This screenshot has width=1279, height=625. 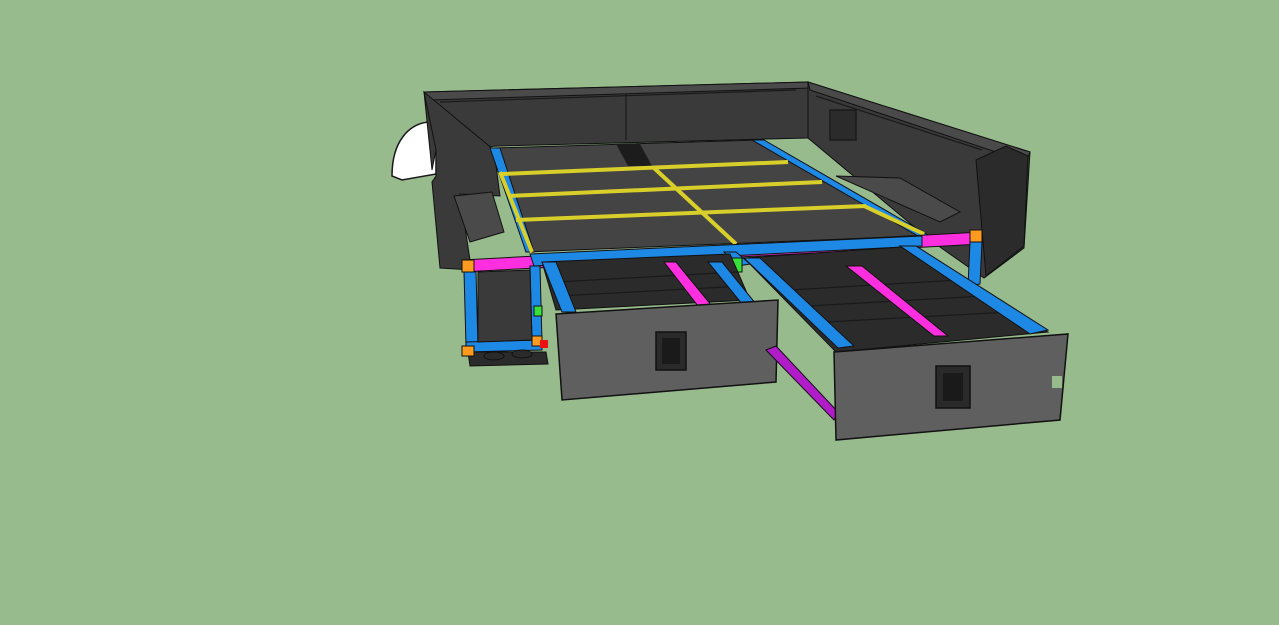 What do you see at coordinates (975, 264) in the screenshot?
I see `frame-right-column` at bounding box center [975, 264].